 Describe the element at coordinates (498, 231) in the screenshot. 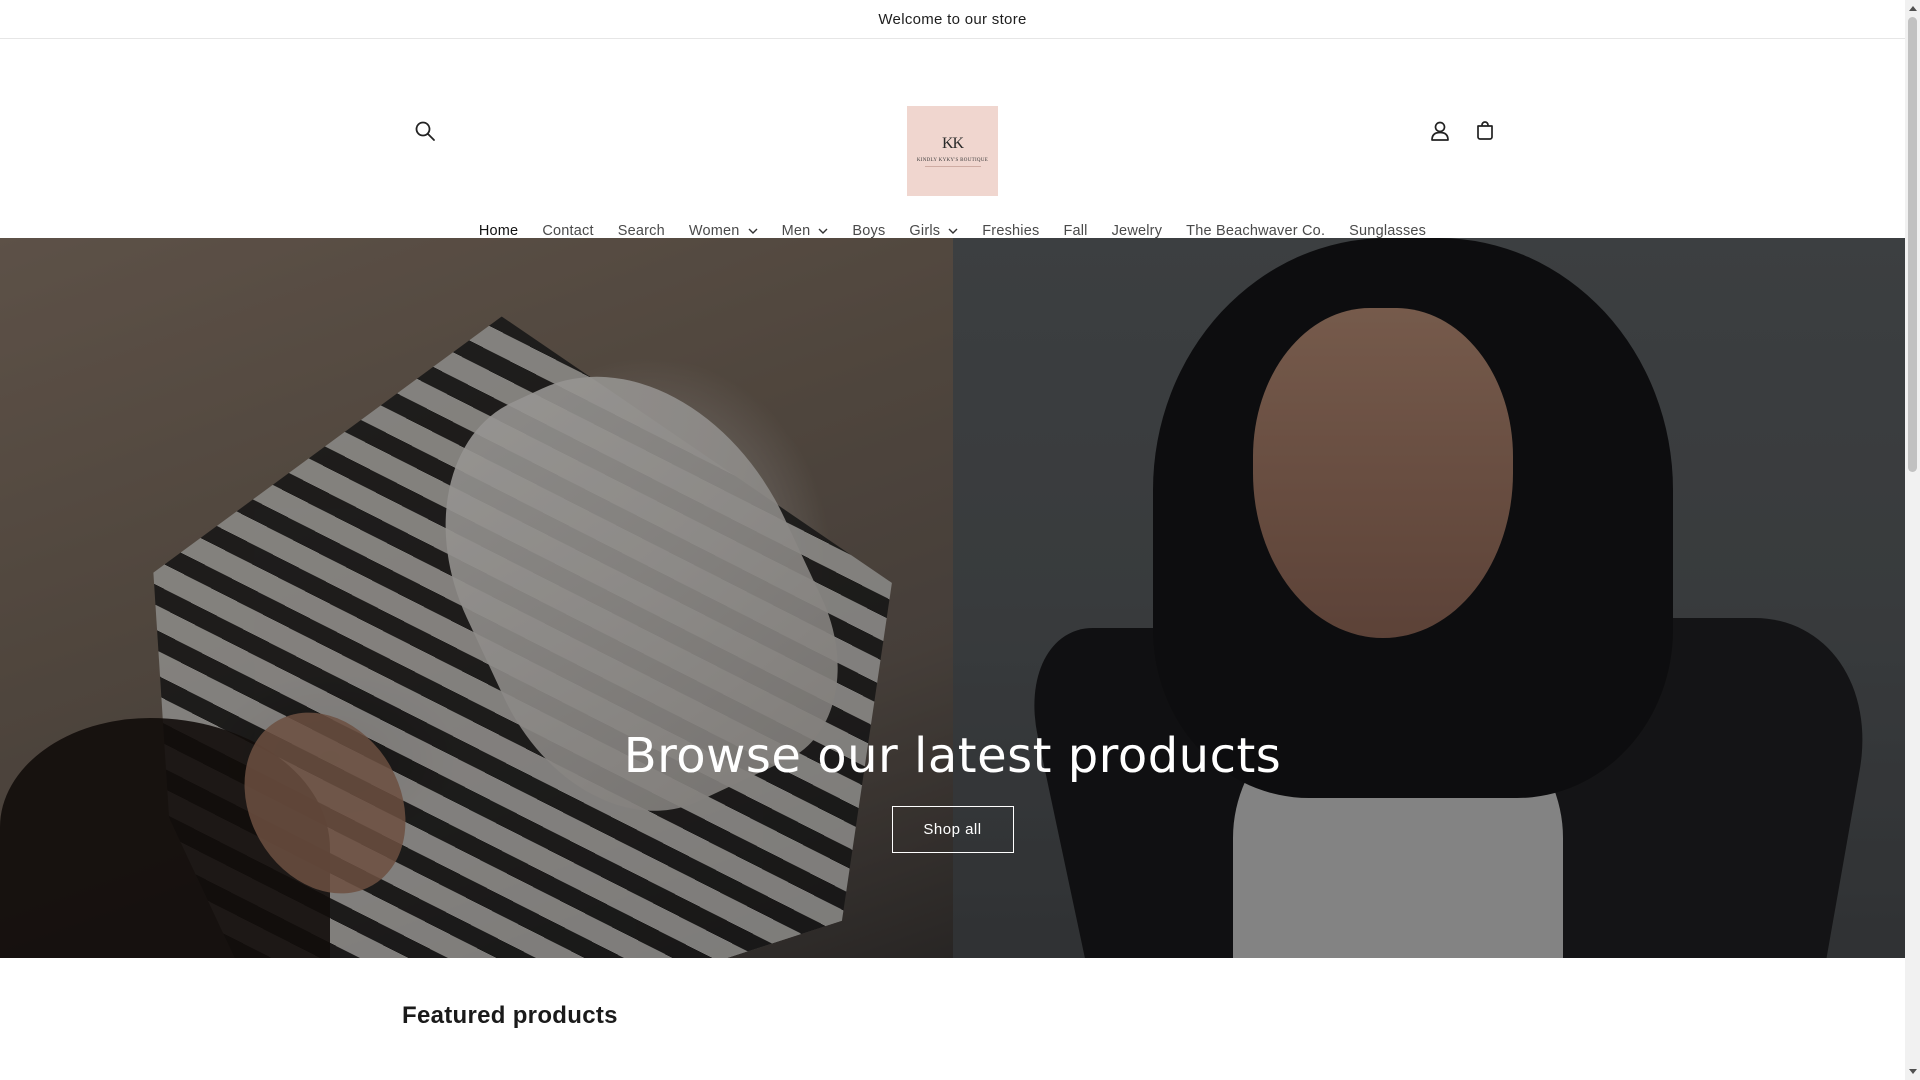

I see `nav-label: Home` at that location.